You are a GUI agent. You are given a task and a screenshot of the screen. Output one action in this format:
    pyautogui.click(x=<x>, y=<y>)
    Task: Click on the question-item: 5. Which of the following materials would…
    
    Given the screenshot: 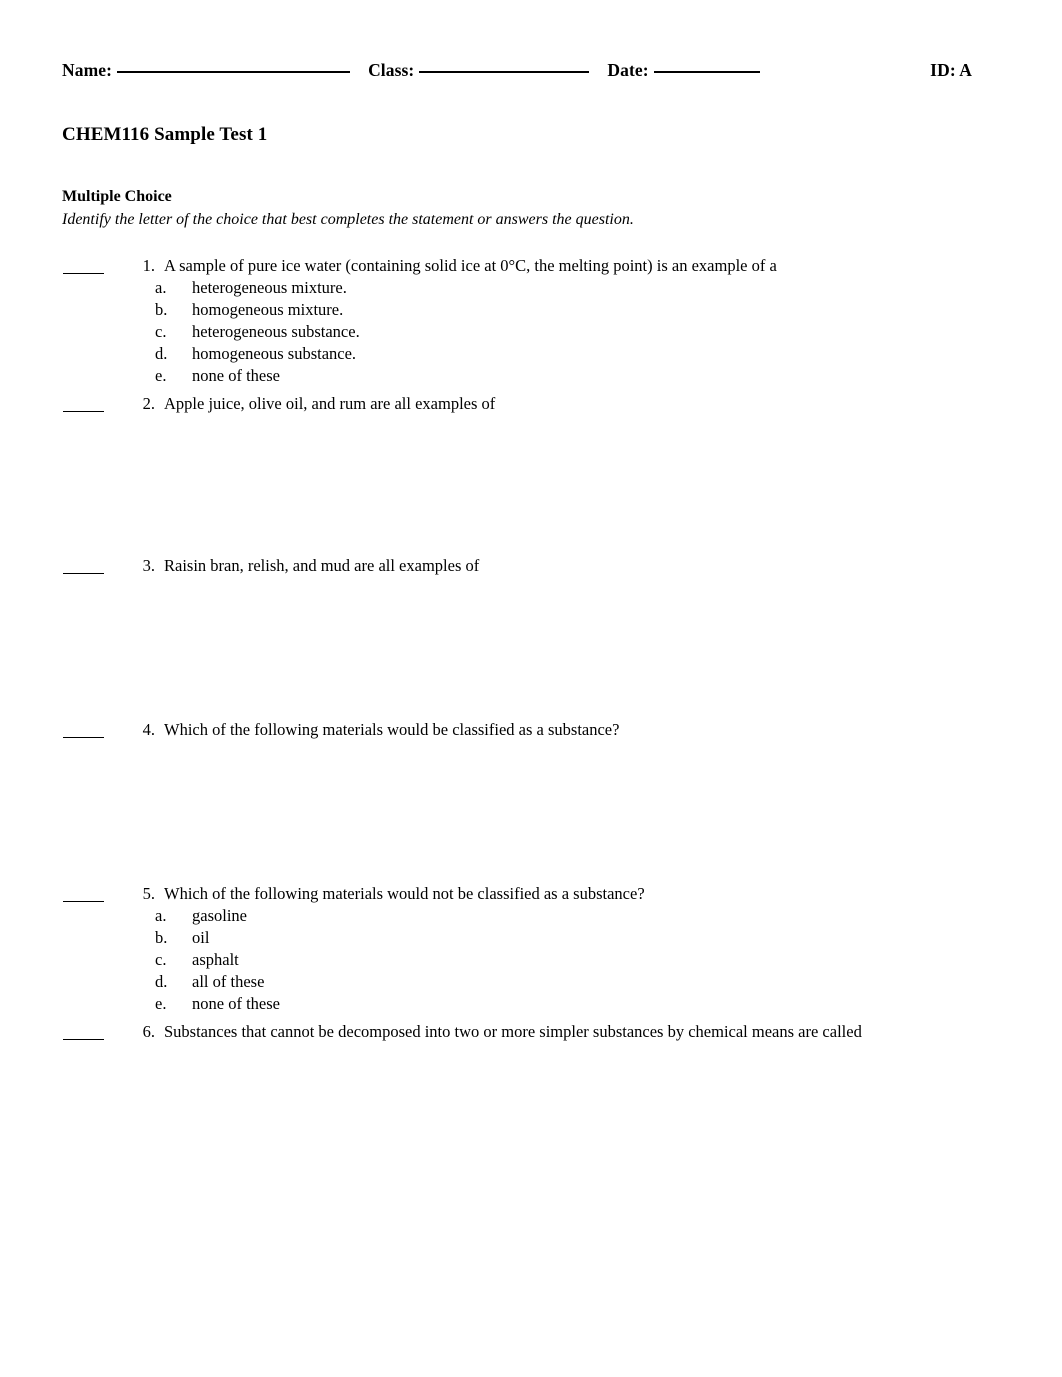 What is the action you would take?
    pyautogui.click(x=531, y=952)
    